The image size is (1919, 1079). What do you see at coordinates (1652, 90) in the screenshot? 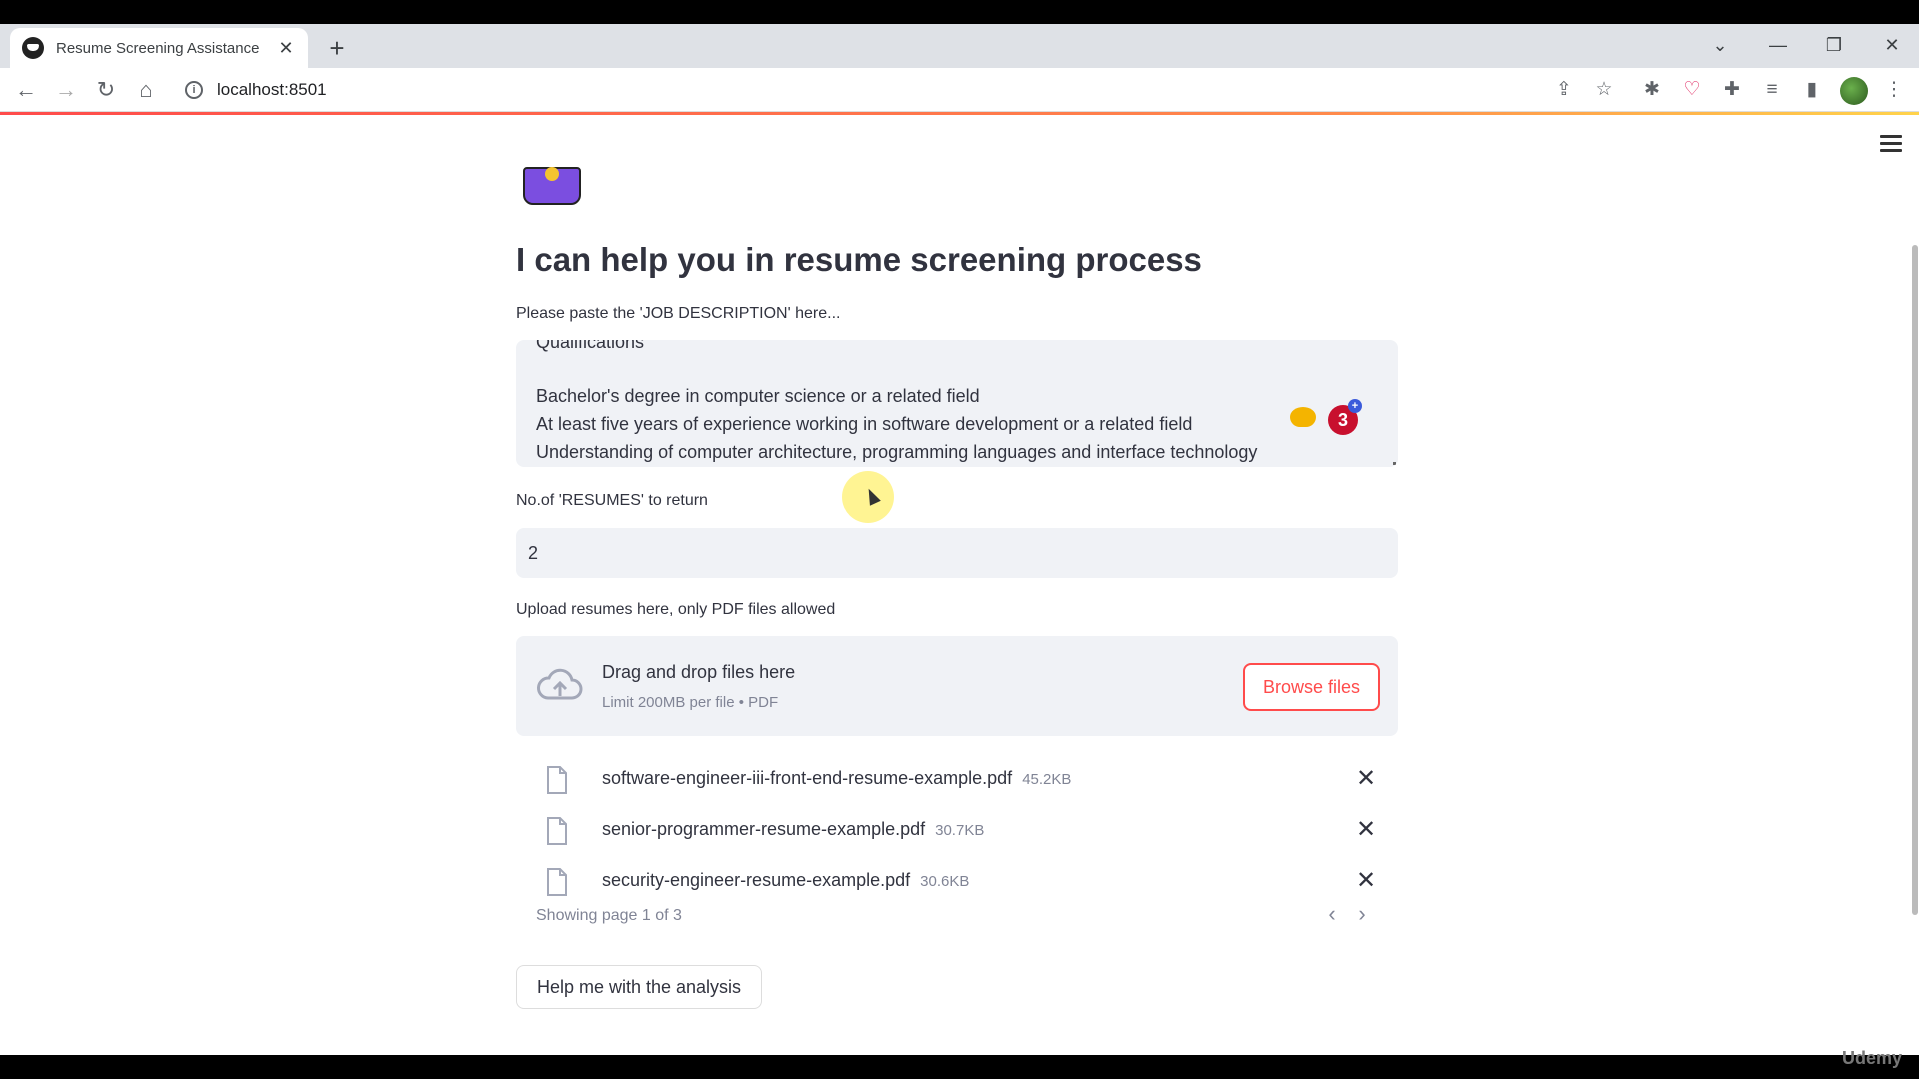
I see `extension-bug-icon: ✱` at bounding box center [1652, 90].